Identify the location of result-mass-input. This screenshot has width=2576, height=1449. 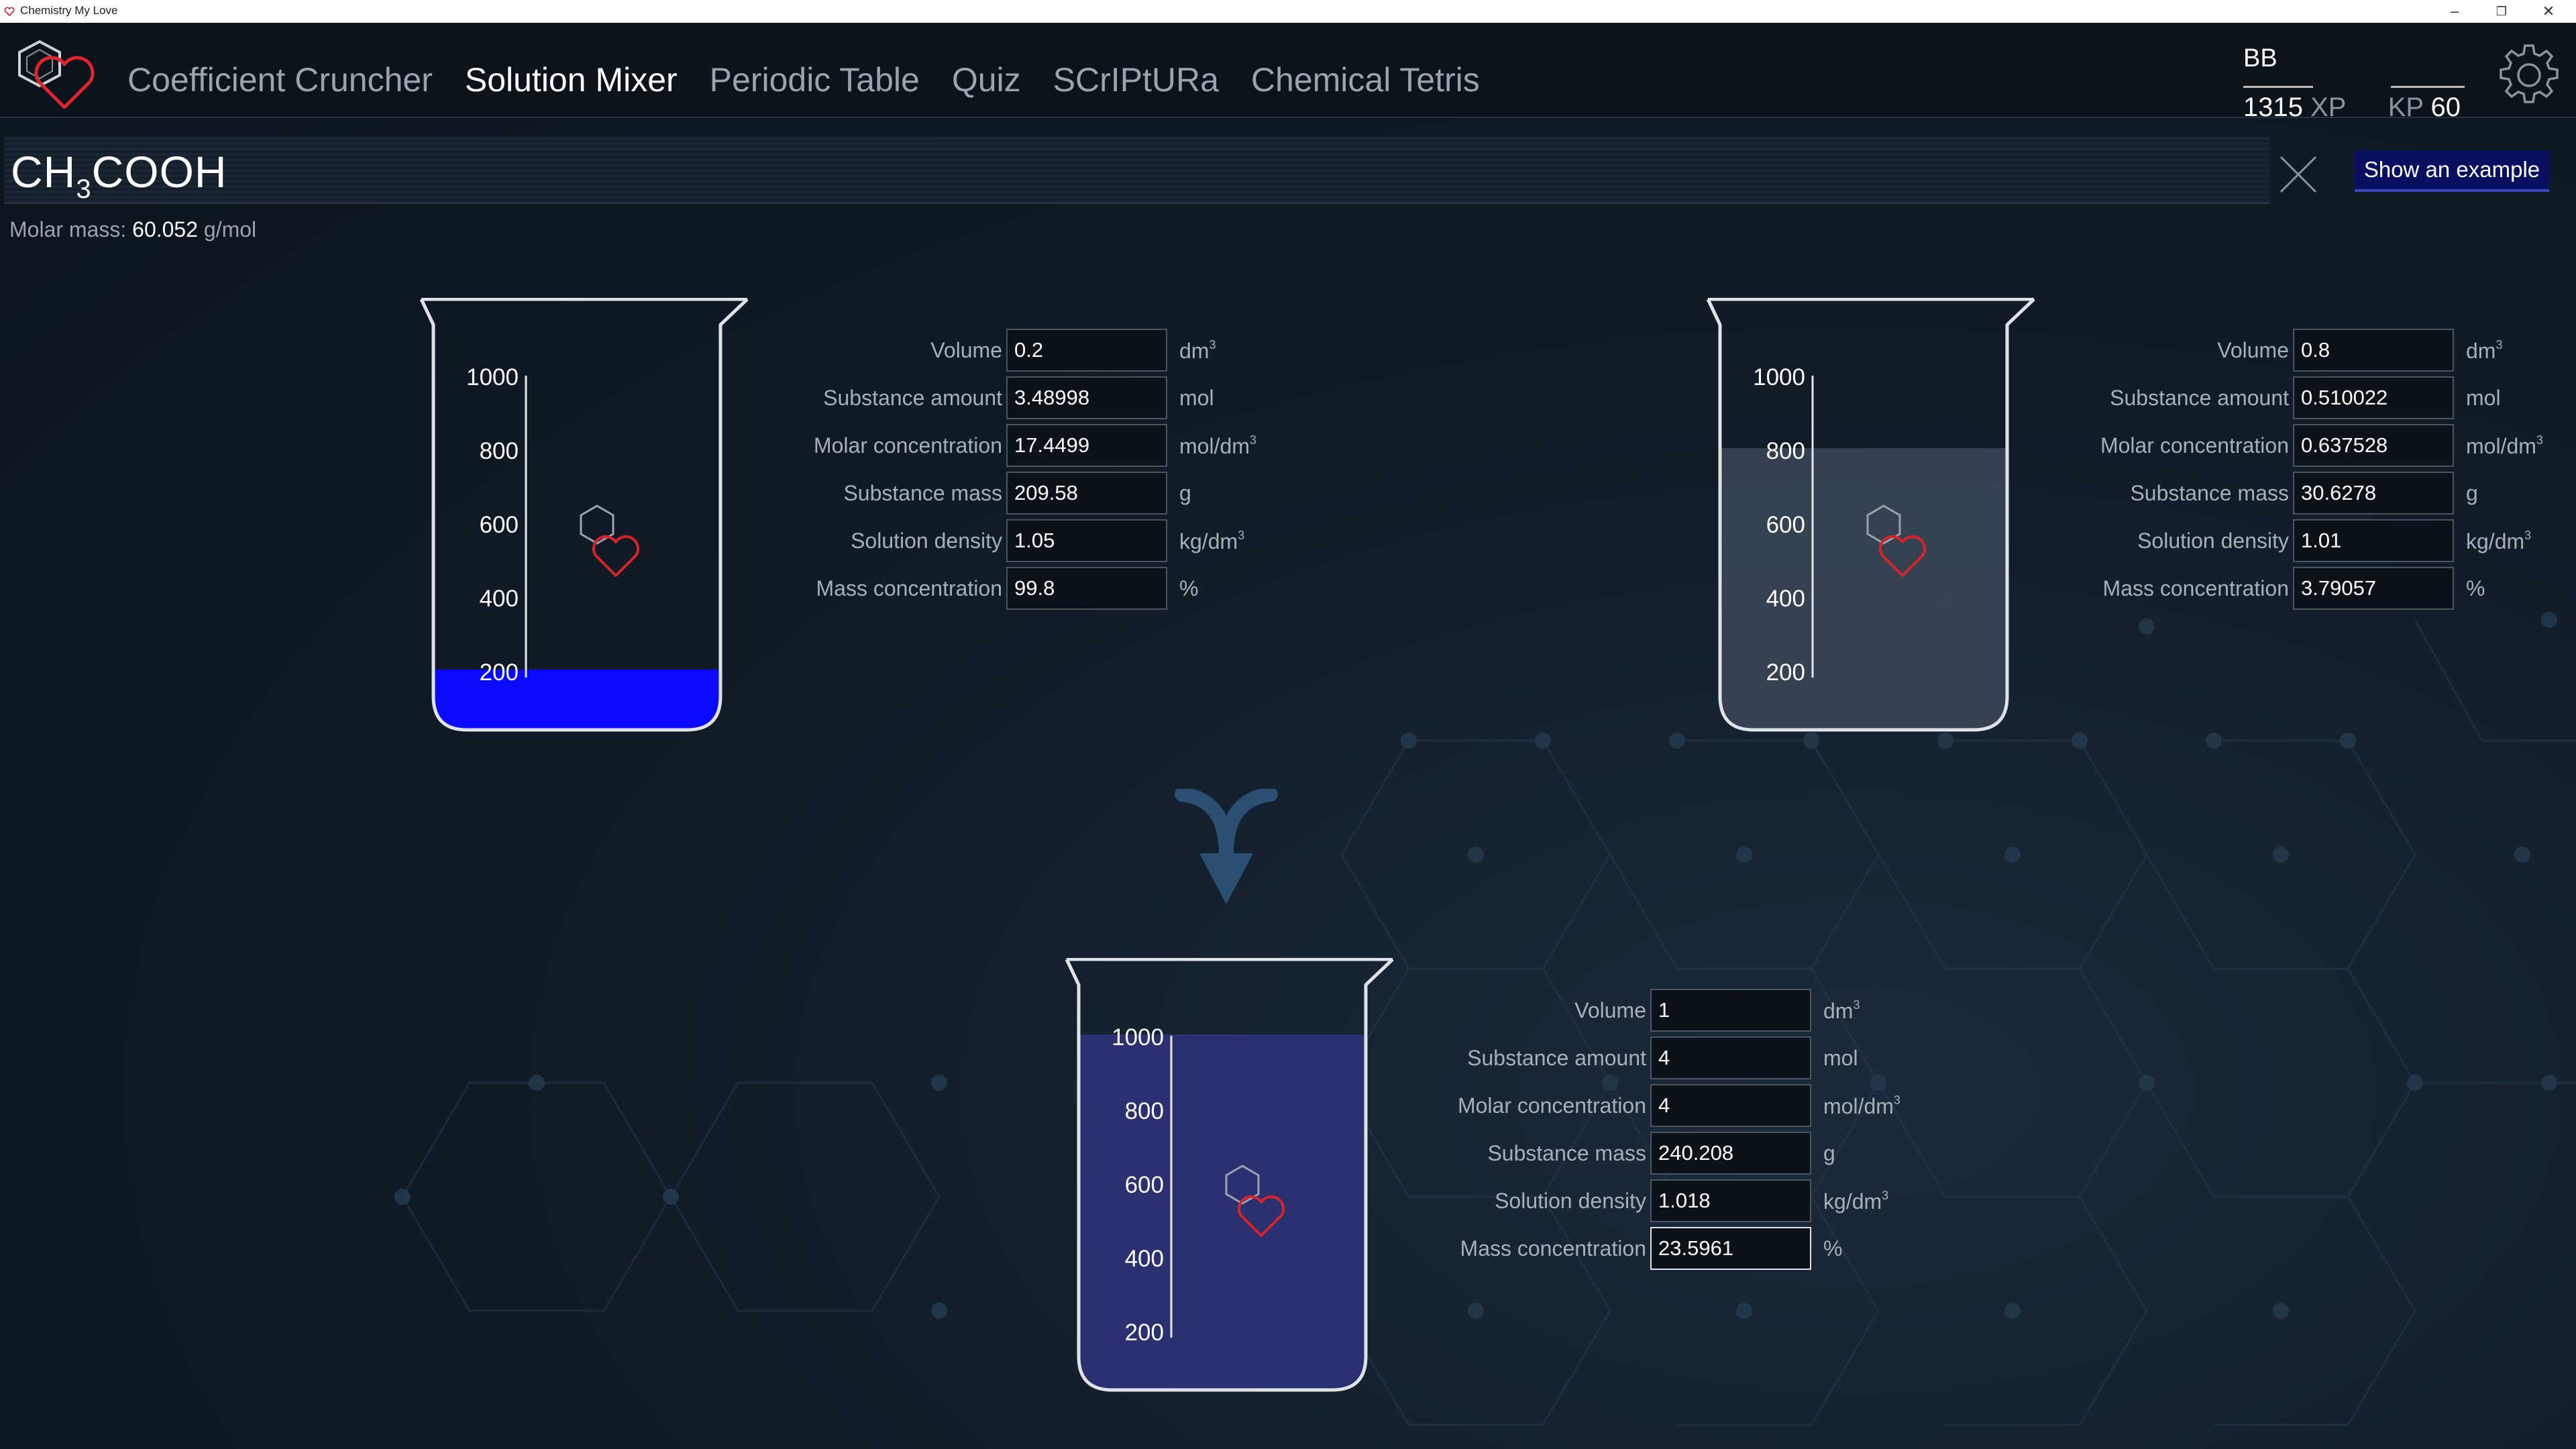
(1730, 1153).